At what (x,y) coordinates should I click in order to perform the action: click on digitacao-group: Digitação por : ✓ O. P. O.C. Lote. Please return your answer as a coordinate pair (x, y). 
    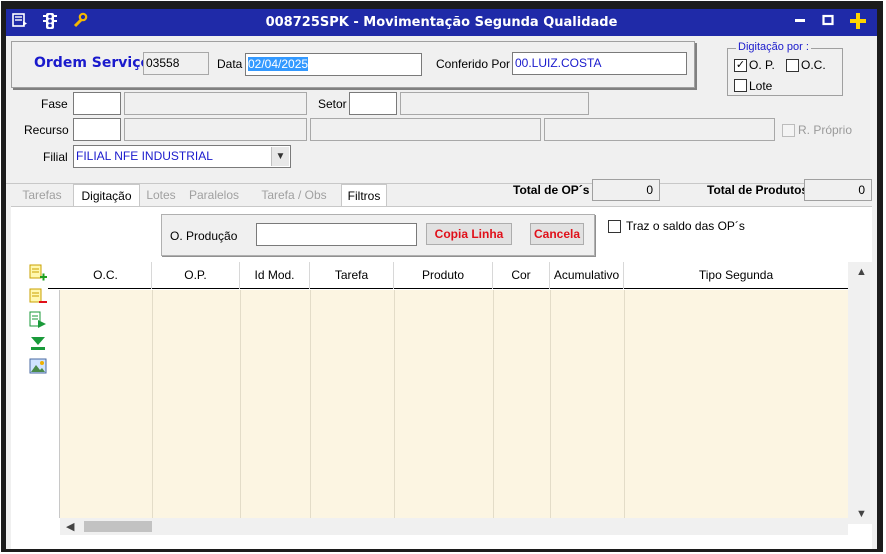
    Looking at the image, I should click on (785, 68).